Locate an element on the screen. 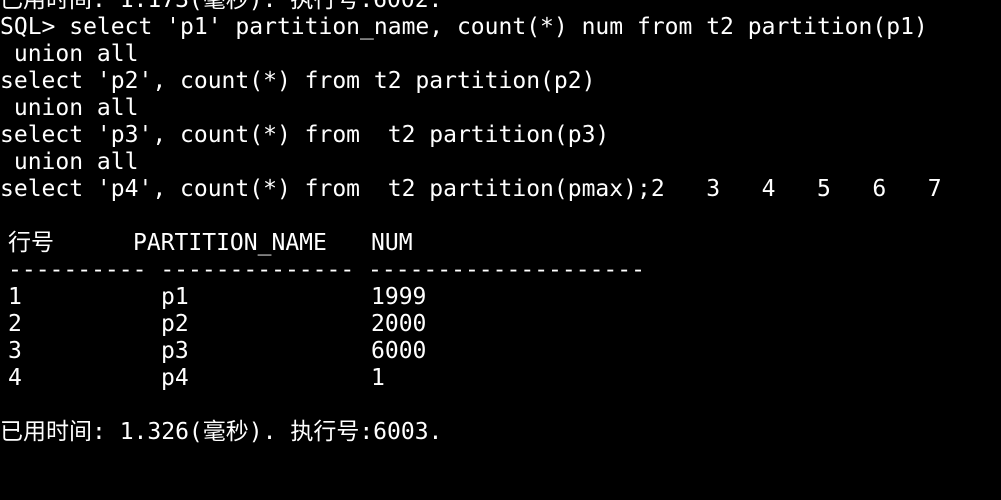 This screenshot has height=500, width=1001. cell-num: 1 is located at coordinates (378, 378).